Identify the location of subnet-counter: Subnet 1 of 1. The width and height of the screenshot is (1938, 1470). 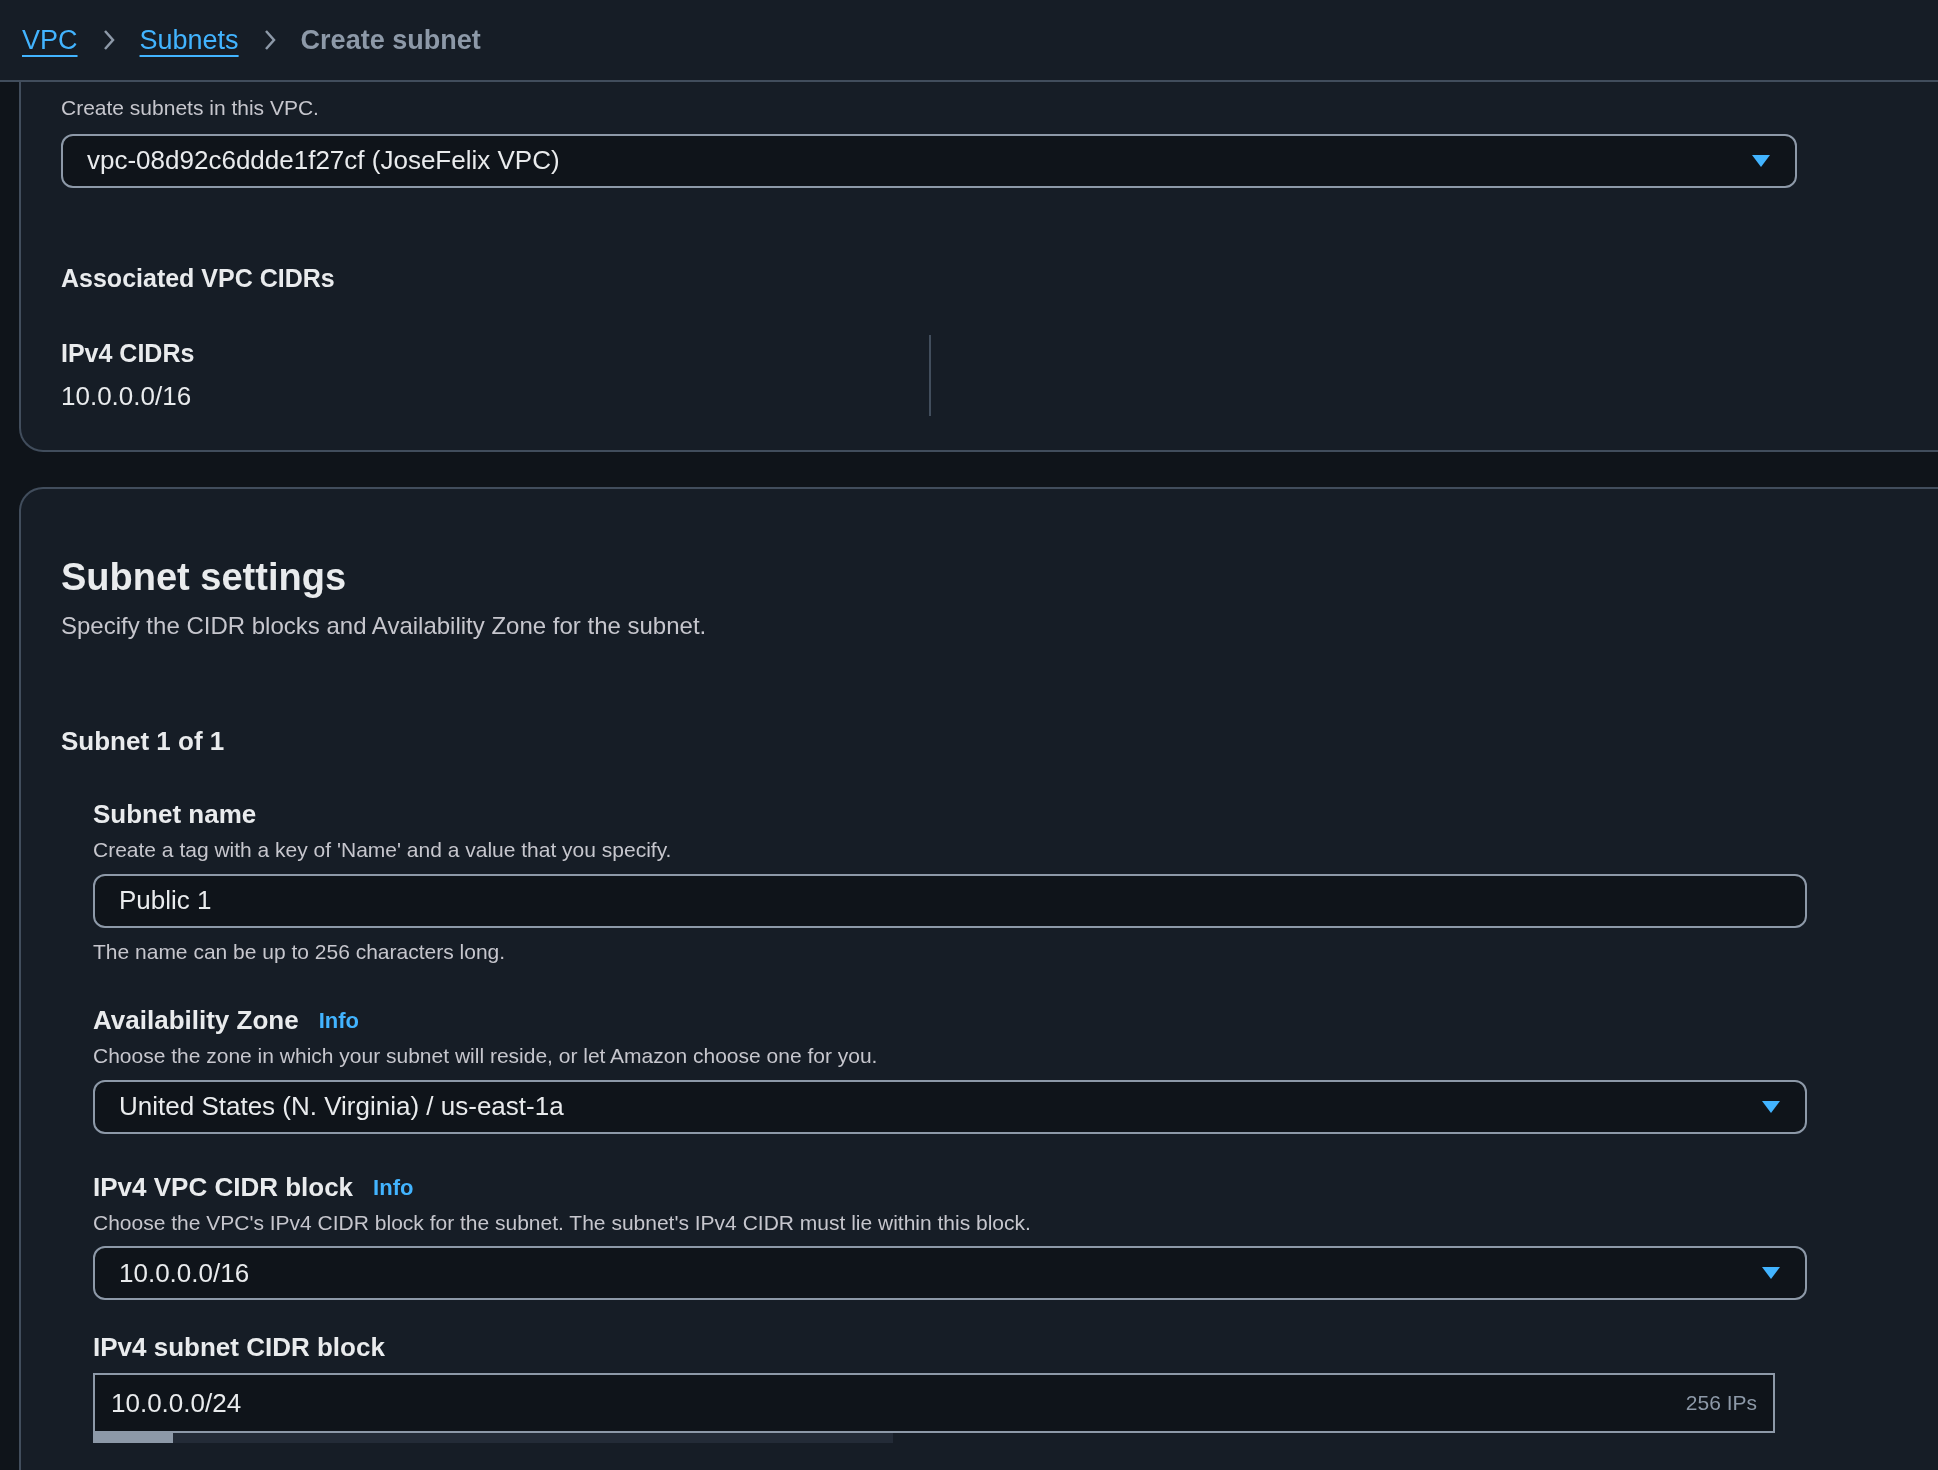
(143, 741).